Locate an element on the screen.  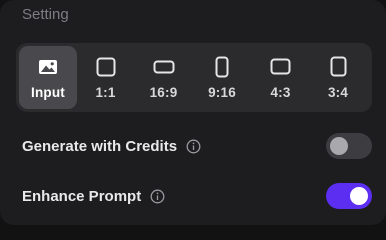
aspect-option-1-1: 1:1 is located at coordinates (105, 77).